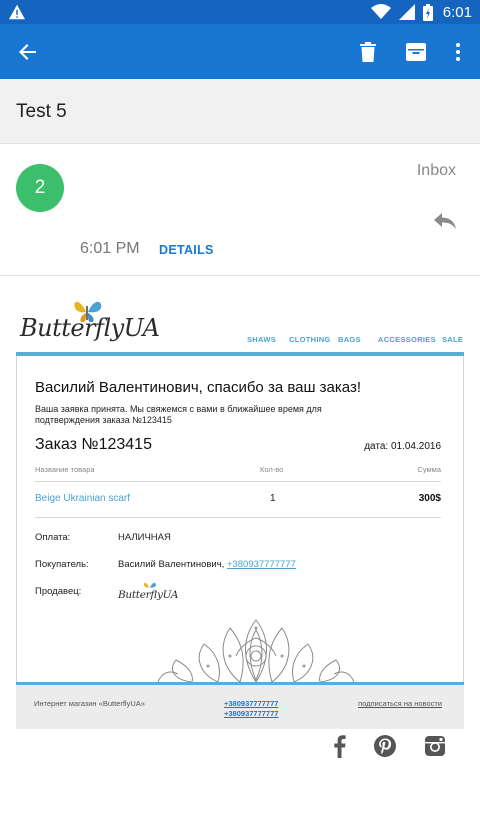 The height and width of the screenshot is (837, 480). Describe the element at coordinates (58, 591) in the screenshot. I see `seller-label: Продавец:` at that location.